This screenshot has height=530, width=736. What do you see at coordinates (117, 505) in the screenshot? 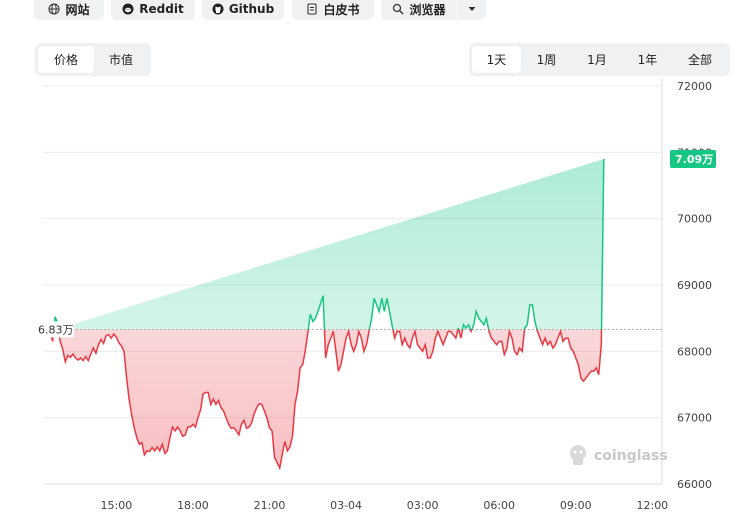
I see `x-tick-label: 15:00` at bounding box center [117, 505].